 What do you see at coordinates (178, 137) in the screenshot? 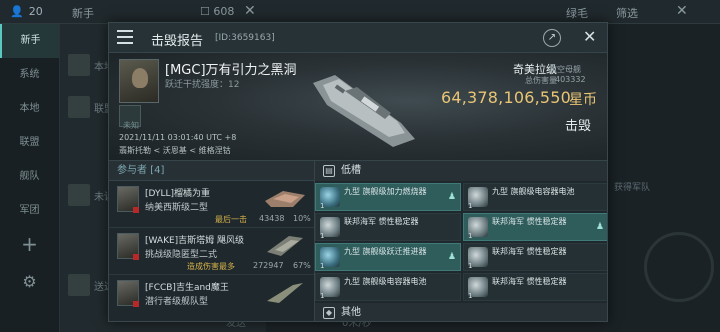
I see `kill-time: 2021/11/11 03:01:40 UTC +8` at bounding box center [178, 137].